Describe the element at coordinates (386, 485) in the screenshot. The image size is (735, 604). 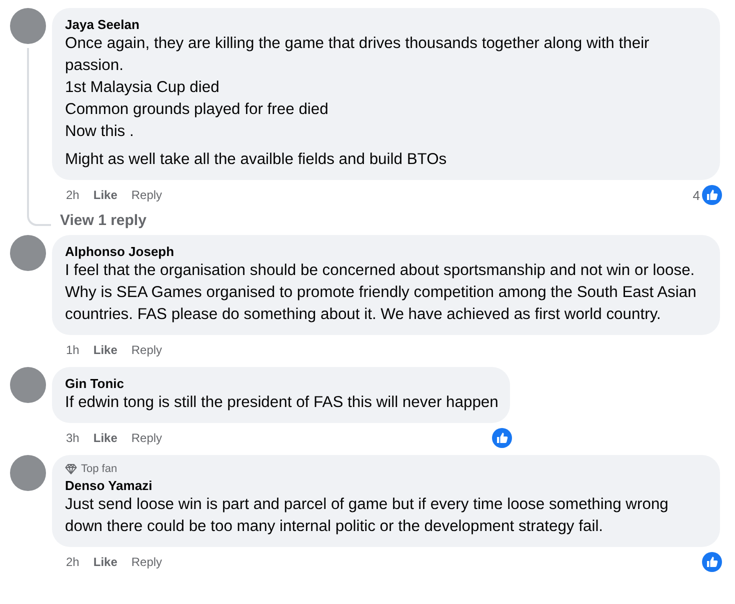
I see `author-name: Denso Yamazi` at that location.